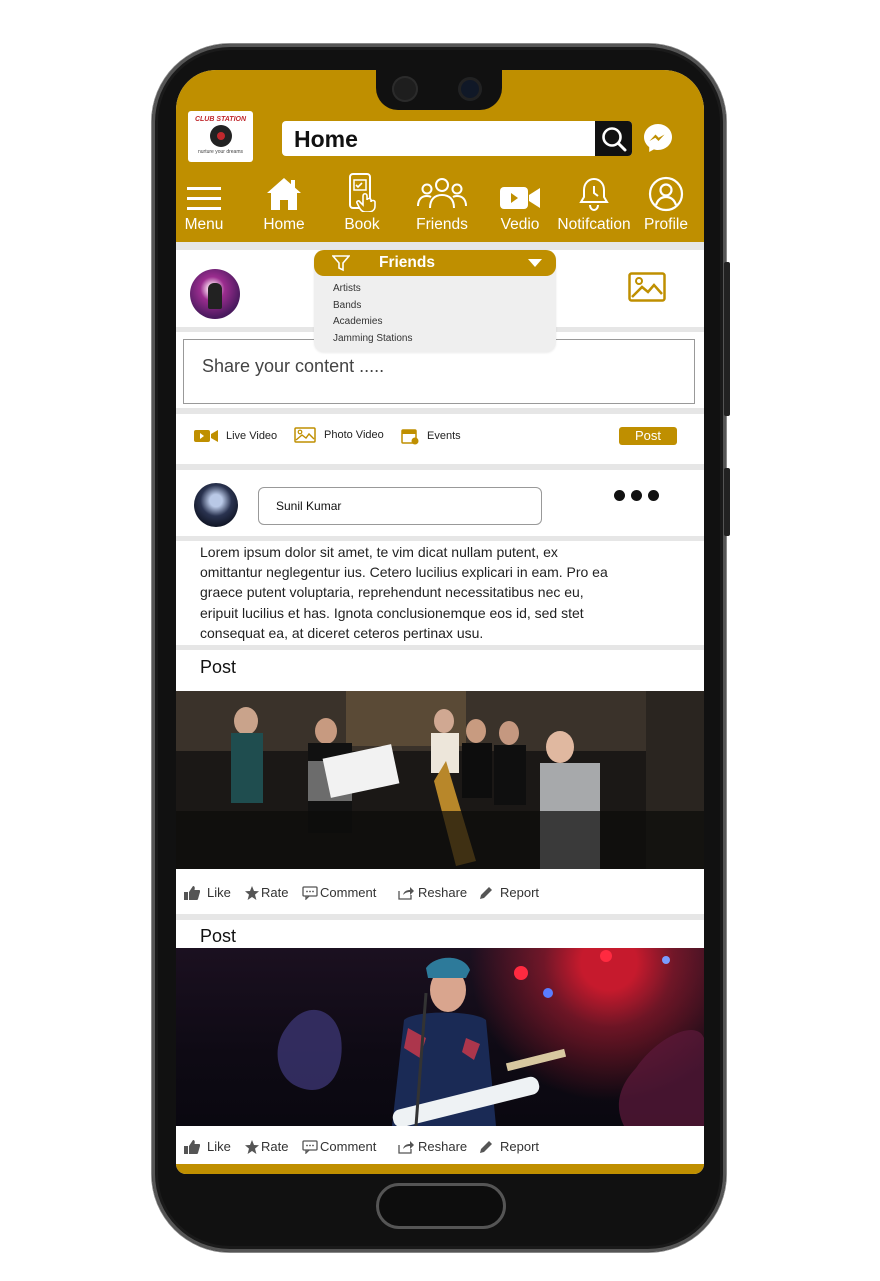  Describe the element at coordinates (636, 495) in the screenshot. I see `more-options-icon` at that location.